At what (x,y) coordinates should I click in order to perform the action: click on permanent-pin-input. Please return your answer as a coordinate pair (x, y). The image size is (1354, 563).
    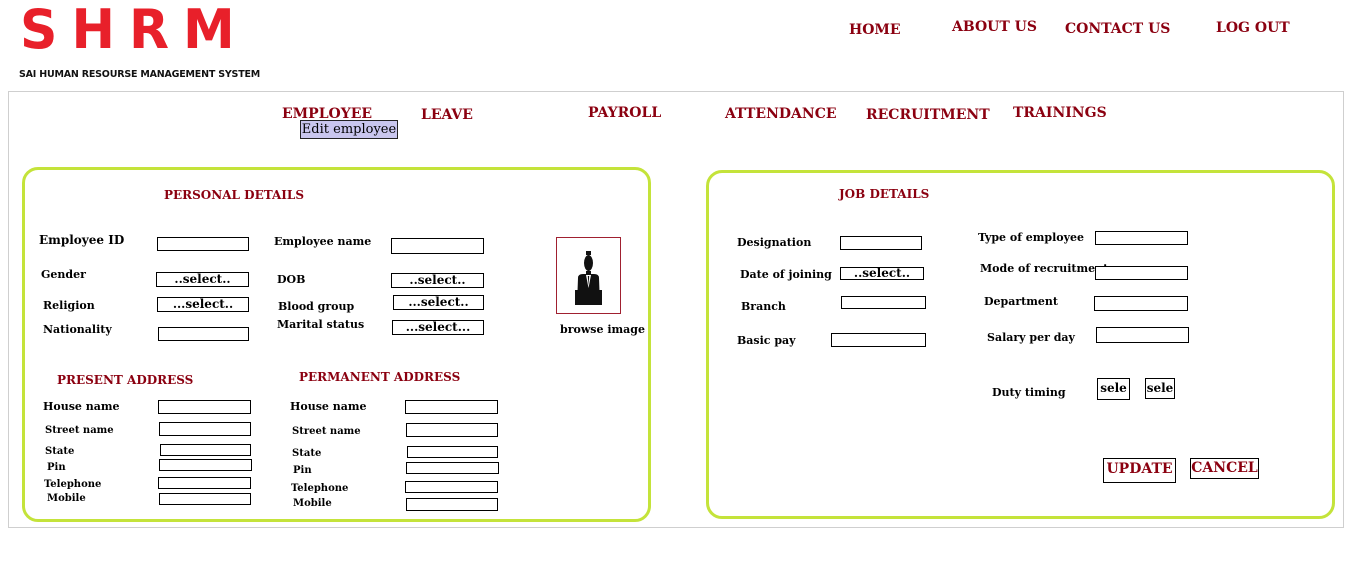
    Looking at the image, I should click on (452, 468).